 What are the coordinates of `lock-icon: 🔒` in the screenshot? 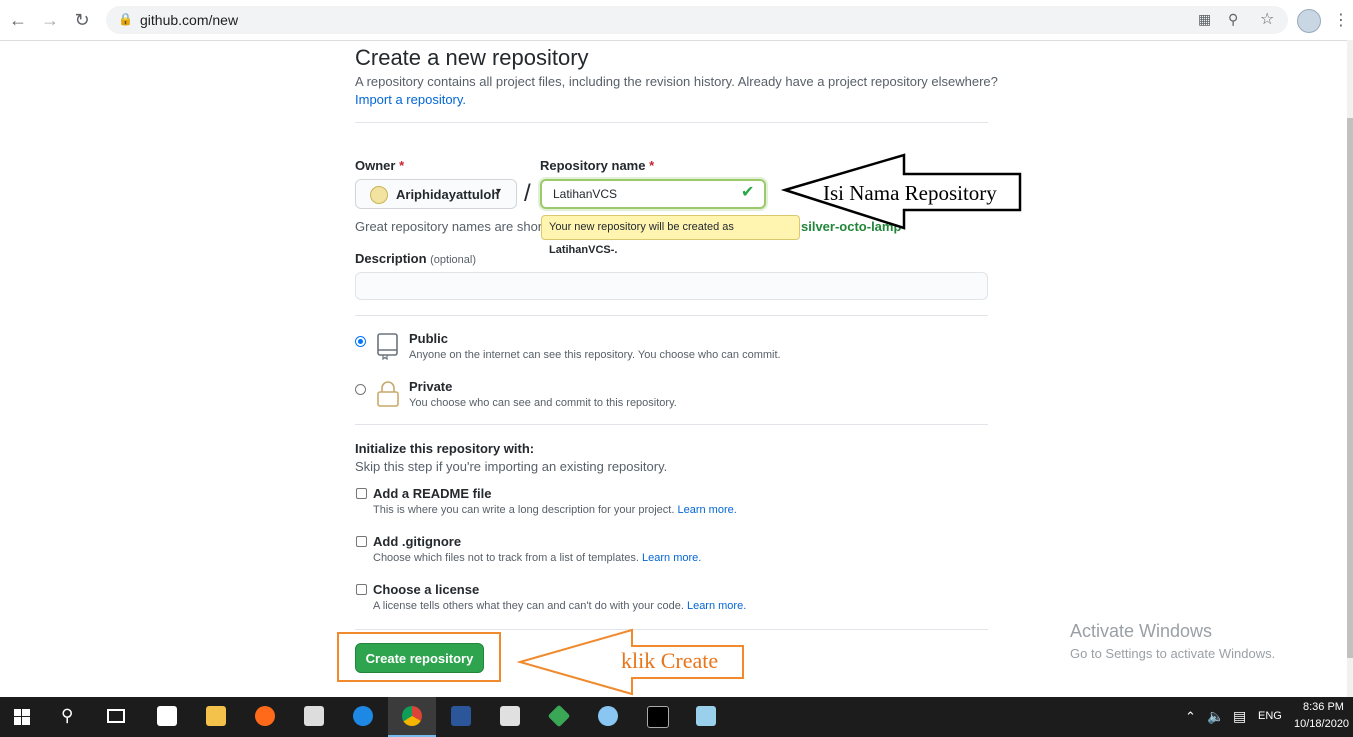 It's located at (125, 19).